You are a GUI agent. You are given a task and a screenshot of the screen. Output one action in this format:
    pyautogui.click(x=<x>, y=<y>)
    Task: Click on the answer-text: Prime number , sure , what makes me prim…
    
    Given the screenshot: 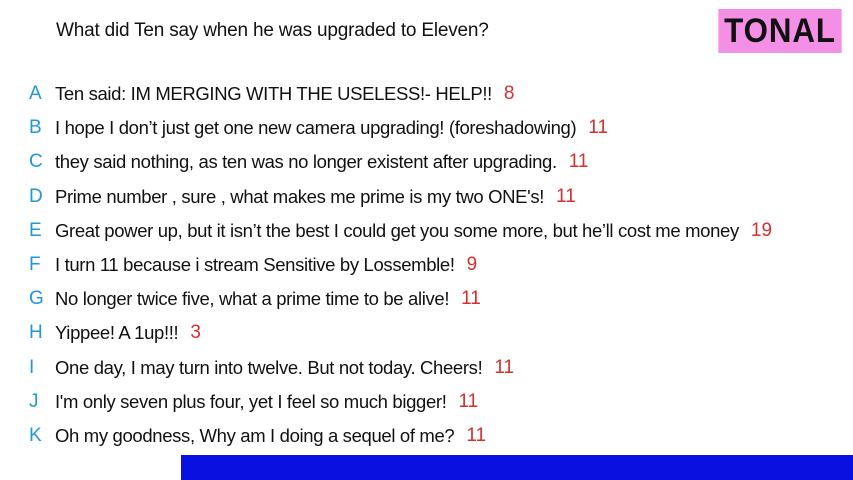 What is the action you would take?
    pyautogui.click(x=300, y=196)
    